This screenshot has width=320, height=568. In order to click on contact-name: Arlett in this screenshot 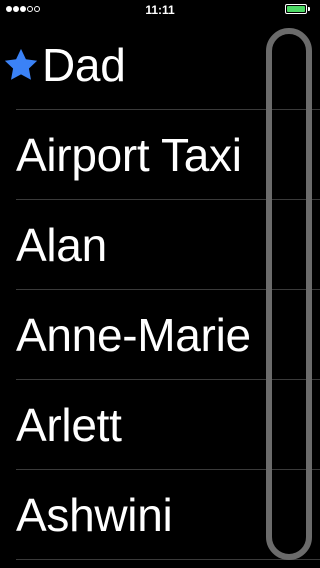, I will do `click(69, 425)`.